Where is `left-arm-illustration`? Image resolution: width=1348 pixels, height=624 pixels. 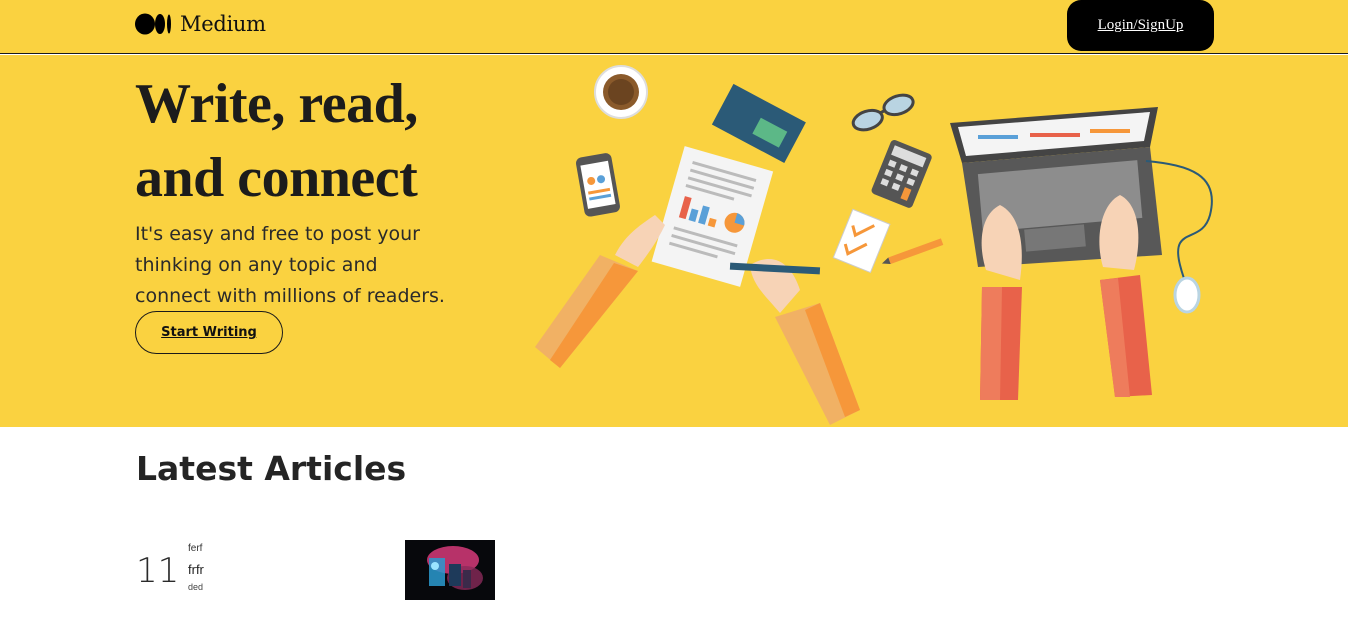 left-arm-illustration is located at coordinates (600, 291).